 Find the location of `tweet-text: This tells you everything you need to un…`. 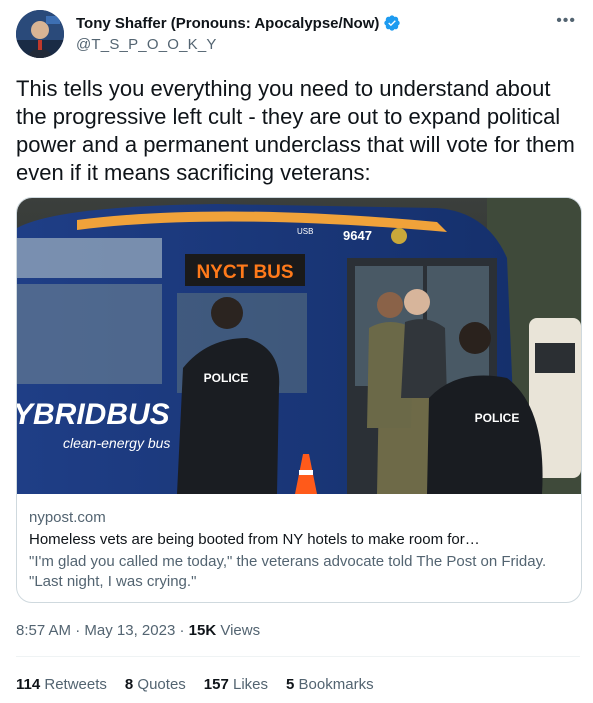

tweet-text: This tells you everything you need to un… is located at coordinates (295, 130).